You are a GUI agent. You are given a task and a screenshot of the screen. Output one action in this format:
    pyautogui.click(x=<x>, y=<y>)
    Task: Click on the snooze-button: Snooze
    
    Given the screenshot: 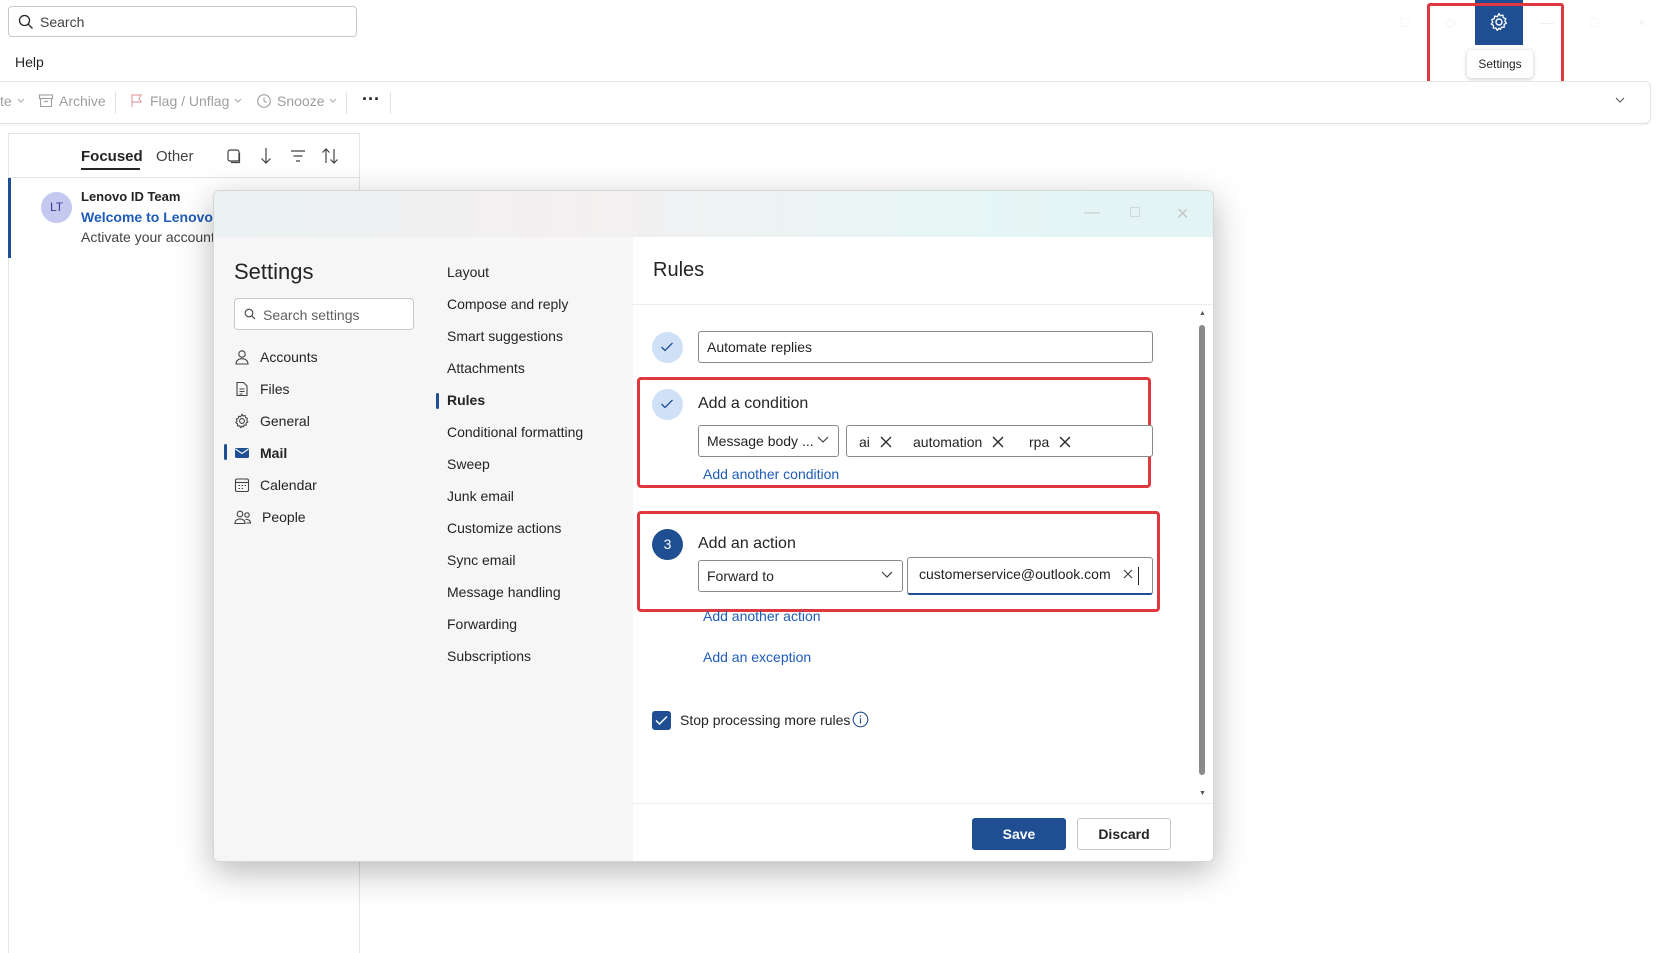 What is the action you would take?
    pyautogui.click(x=296, y=101)
    